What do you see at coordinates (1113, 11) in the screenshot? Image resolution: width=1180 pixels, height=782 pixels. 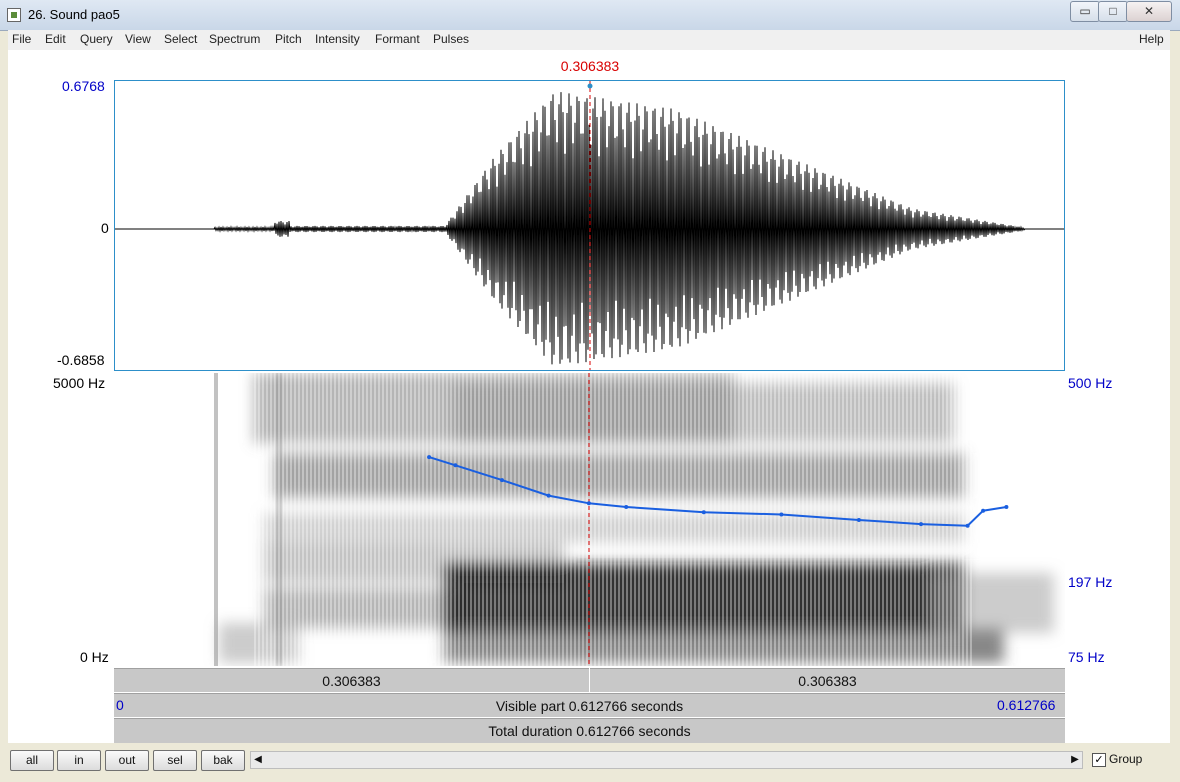 I see `maximize-button: □` at bounding box center [1113, 11].